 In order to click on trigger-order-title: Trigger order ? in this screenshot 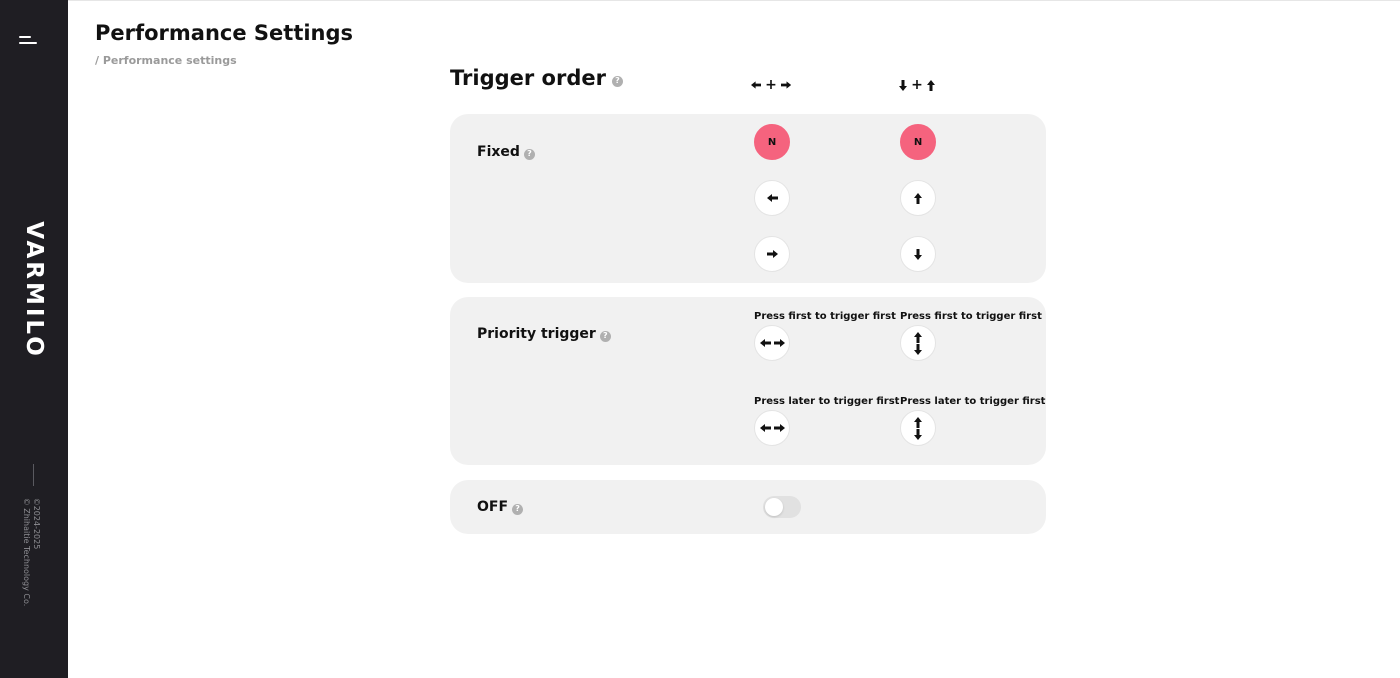, I will do `click(536, 78)`.